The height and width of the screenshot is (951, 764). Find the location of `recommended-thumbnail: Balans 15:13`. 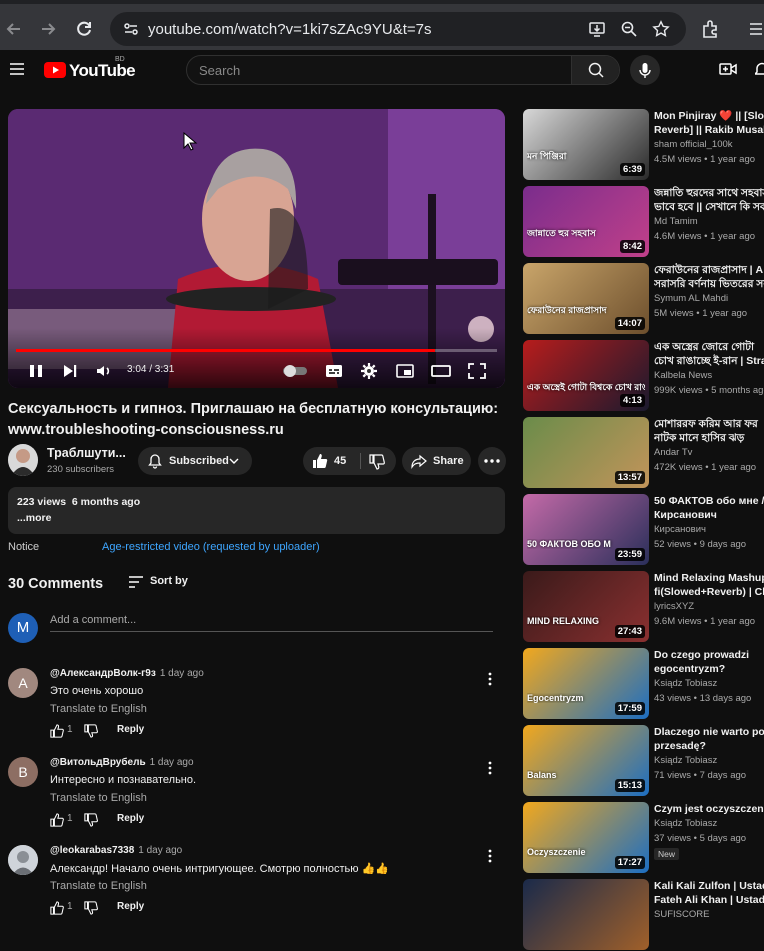

recommended-thumbnail: Balans 15:13 is located at coordinates (586, 760).